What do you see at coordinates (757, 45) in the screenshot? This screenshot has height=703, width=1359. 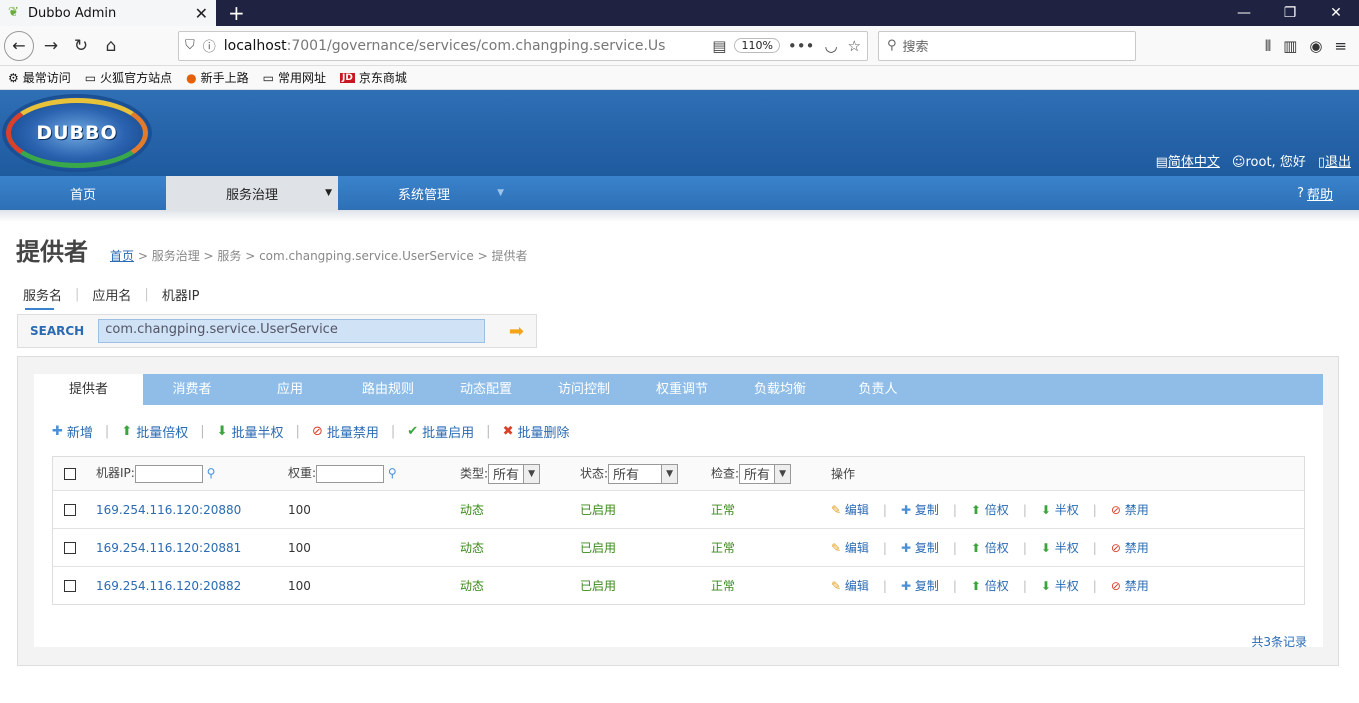 I see `zoom-level: 110%` at bounding box center [757, 45].